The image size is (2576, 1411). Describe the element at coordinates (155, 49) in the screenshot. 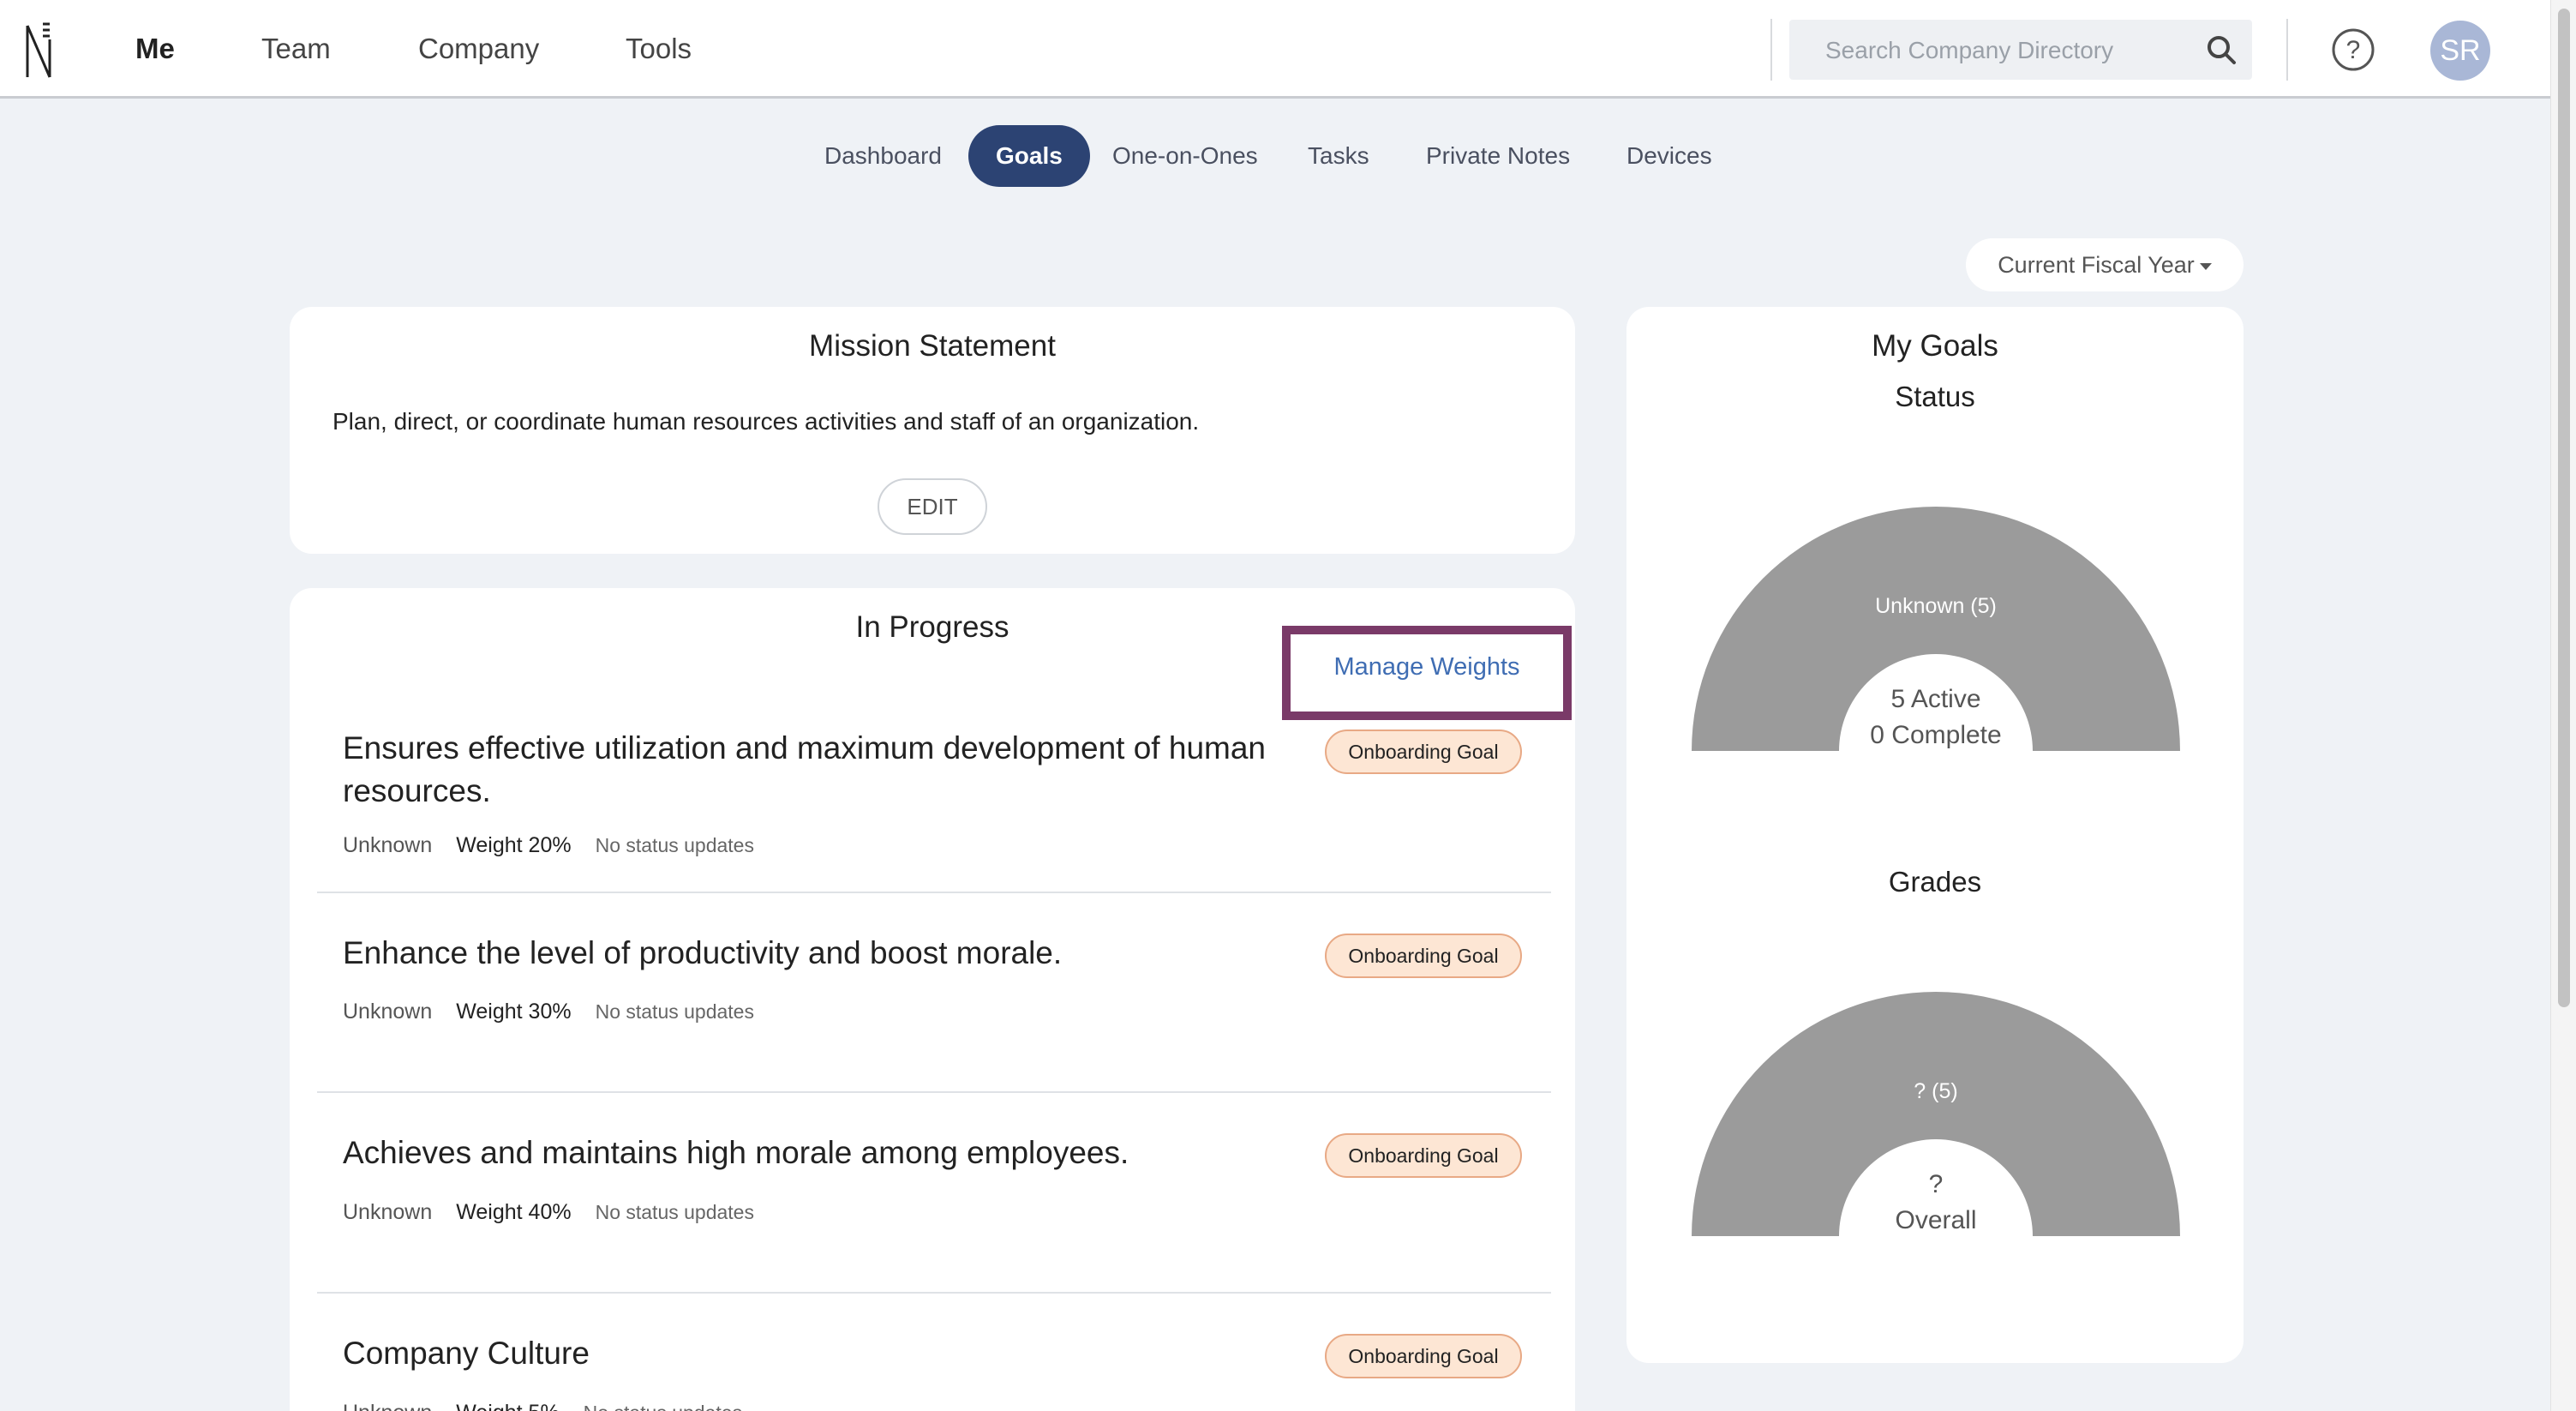

I see `nav-me: Me` at that location.